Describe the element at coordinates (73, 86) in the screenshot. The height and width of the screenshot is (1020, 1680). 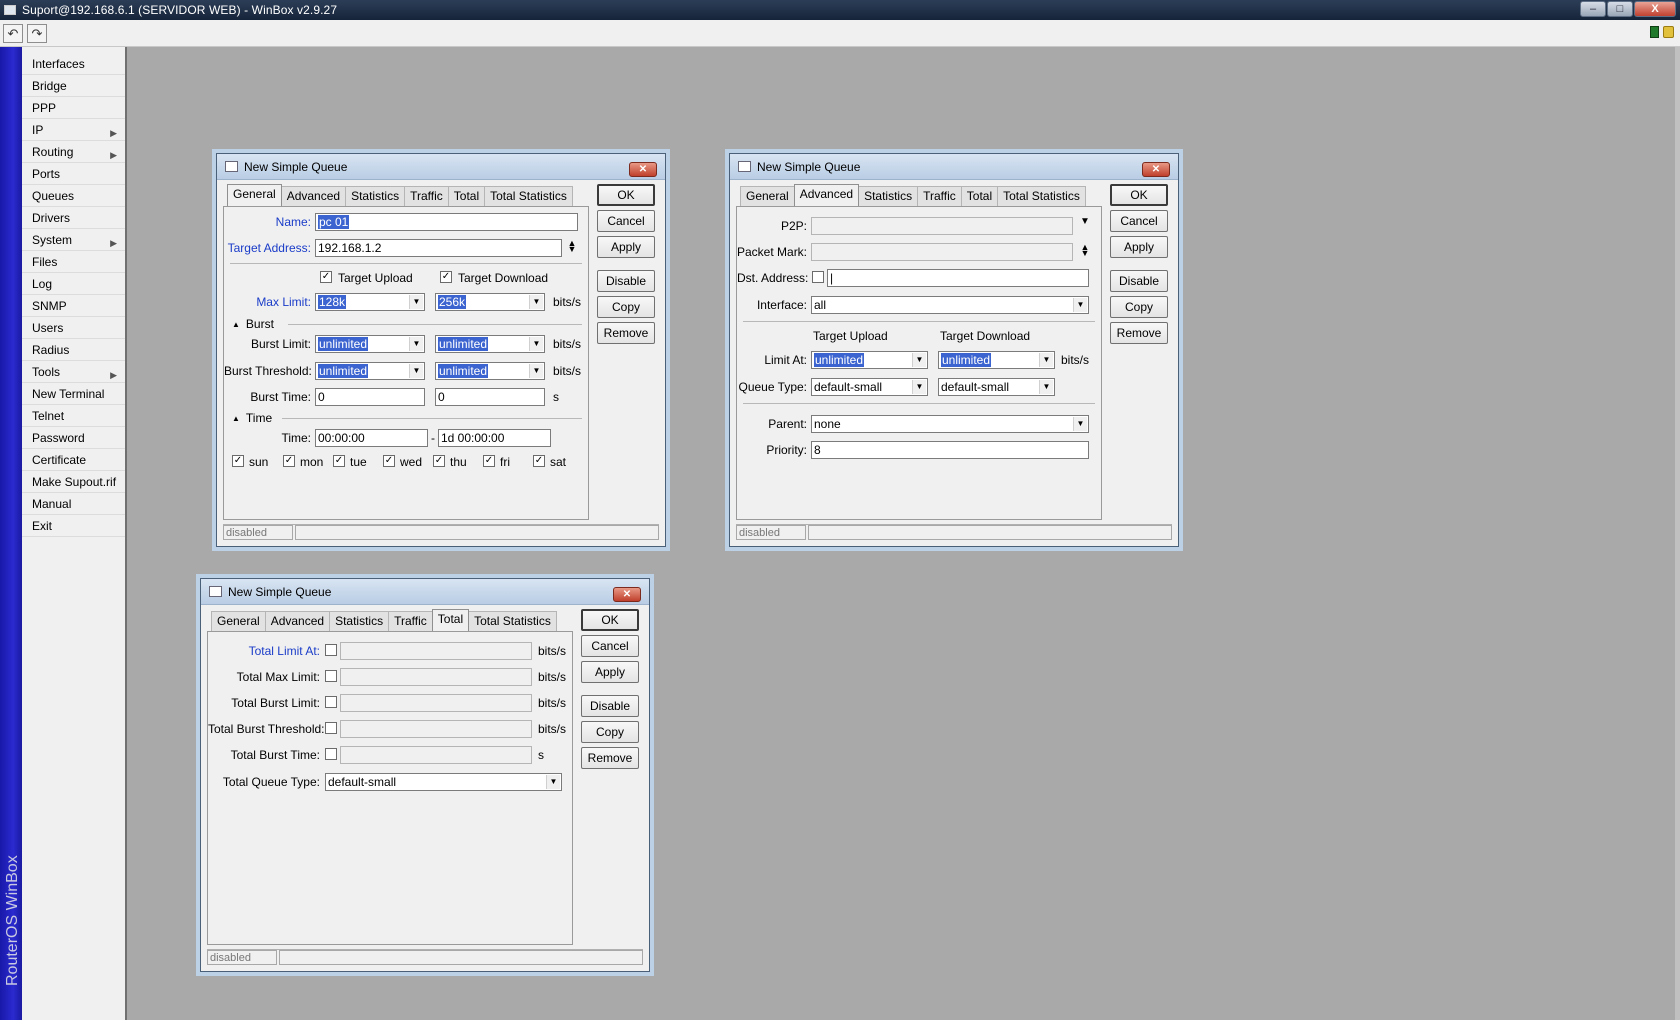
I see `menu-item-bridge: Bridge` at that location.